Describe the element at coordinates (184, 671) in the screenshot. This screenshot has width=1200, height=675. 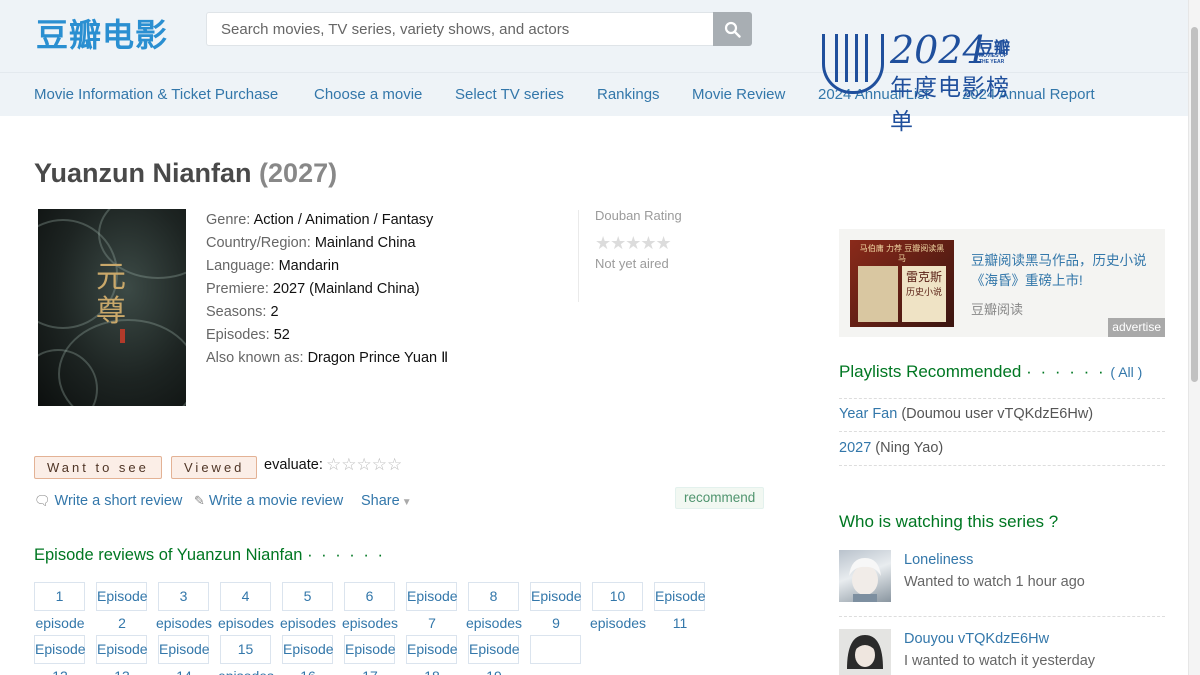
I see `episode-label: 14` at that location.